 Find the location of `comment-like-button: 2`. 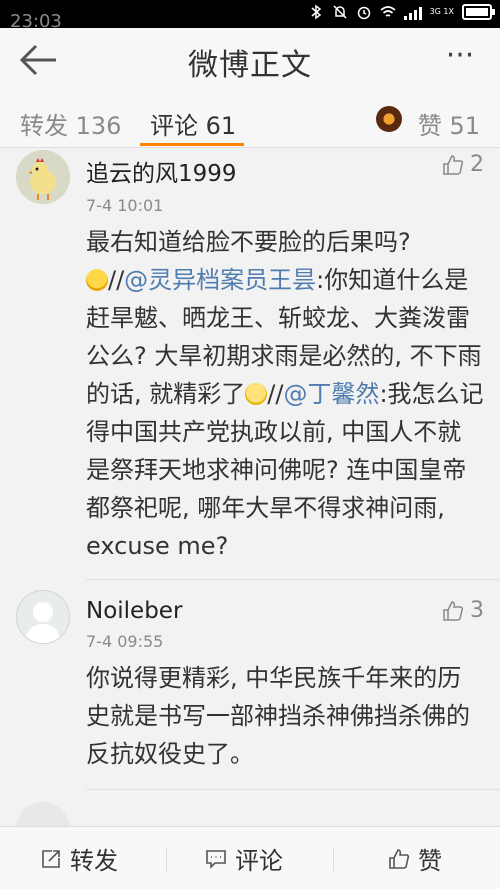

comment-like-button: 2 is located at coordinates (463, 164).